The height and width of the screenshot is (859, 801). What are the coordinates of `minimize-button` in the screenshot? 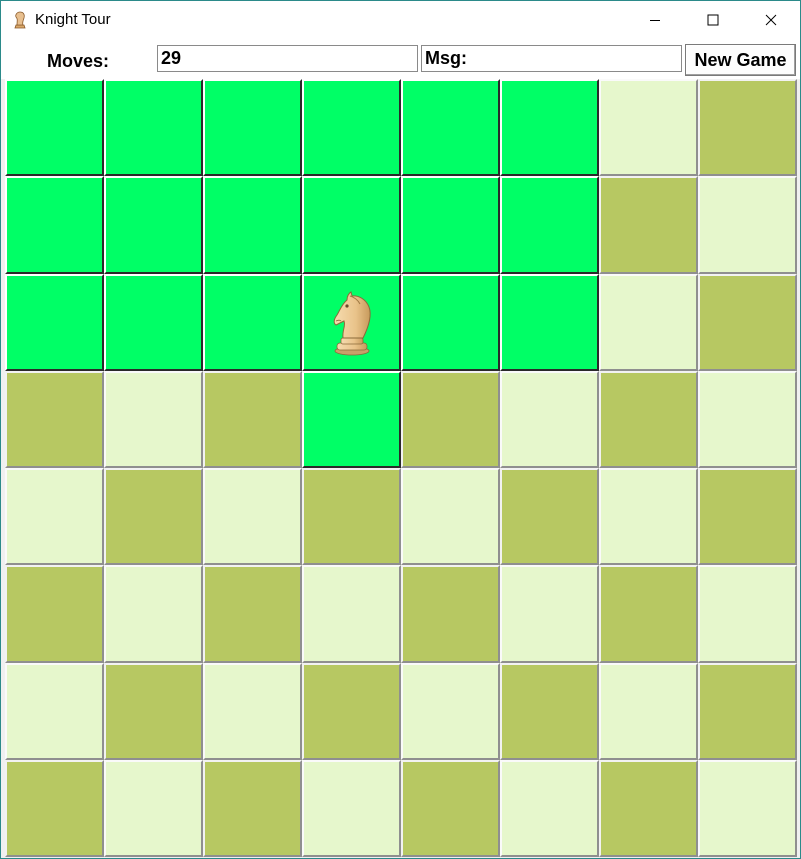 It's located at (655, 20).